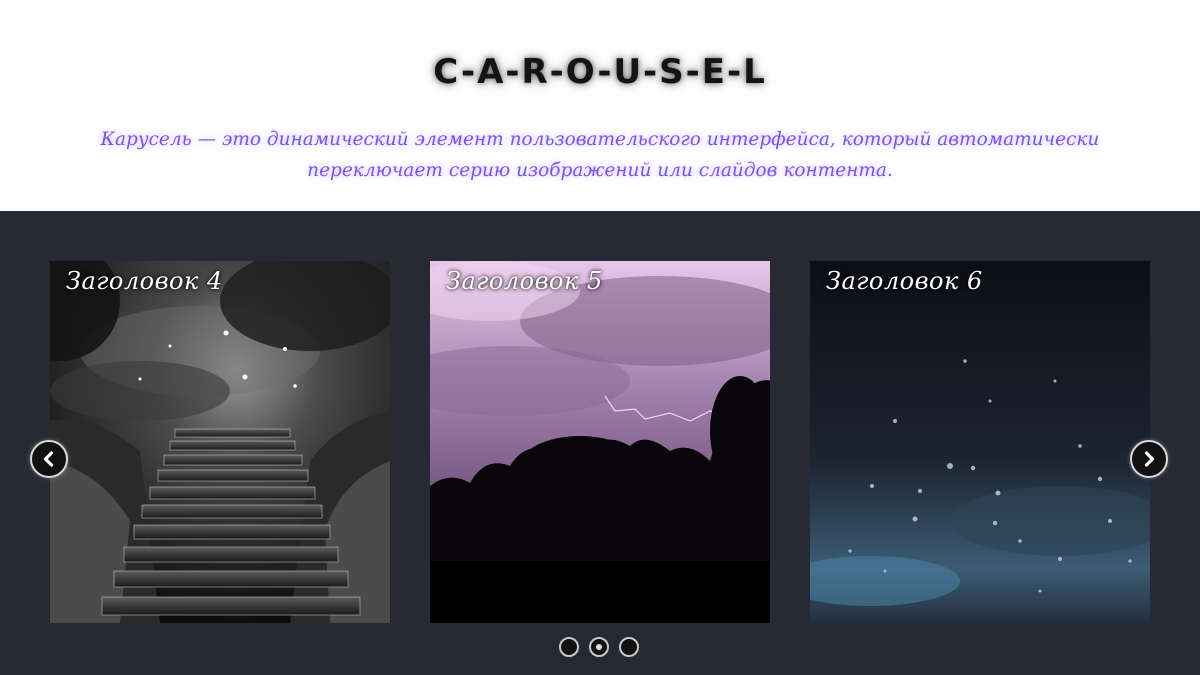 Image resolution: width=1200 pixels, height=675 pixels. I want to click on prev-slide-button, so click(49, 459).